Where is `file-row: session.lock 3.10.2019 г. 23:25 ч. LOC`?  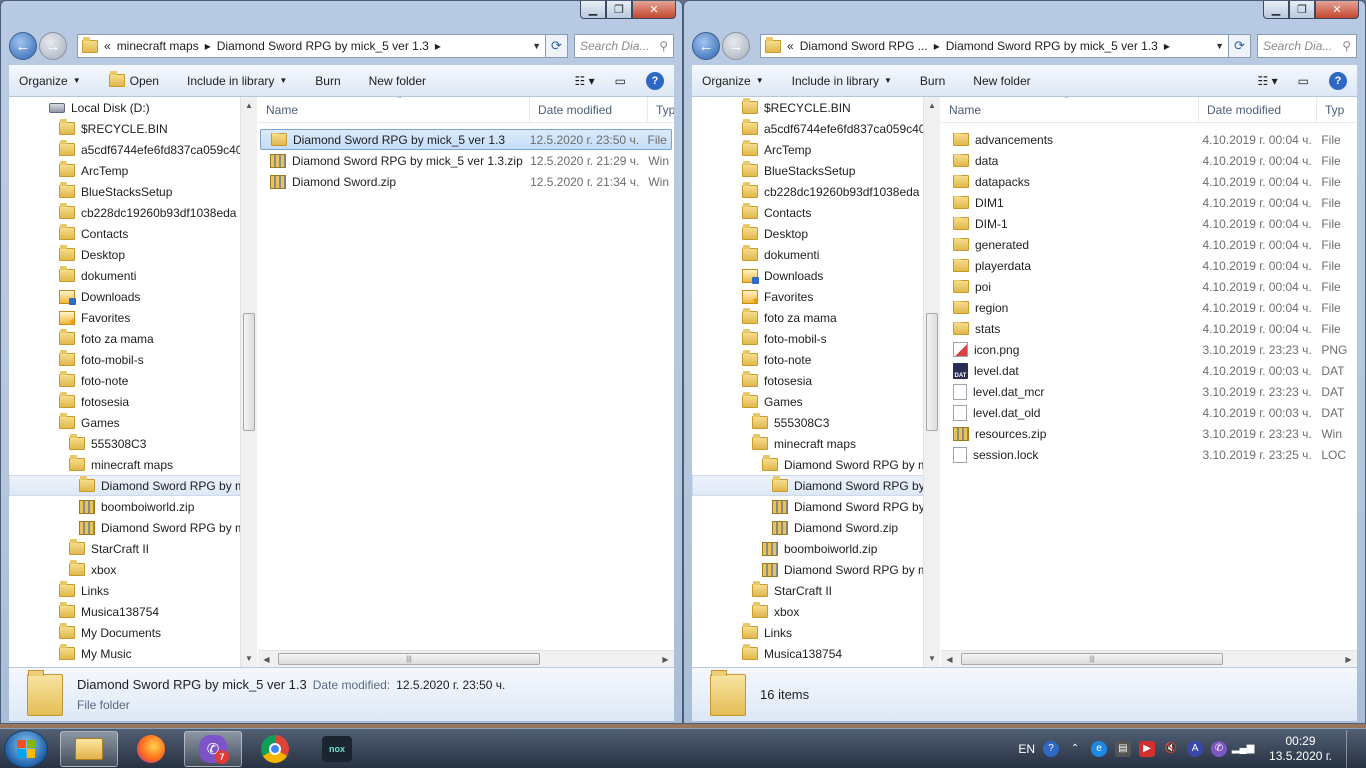 file-row: session.lock 3.10.2019 г. 23:25 ч. LOC is located at coordinates (1149, 454).